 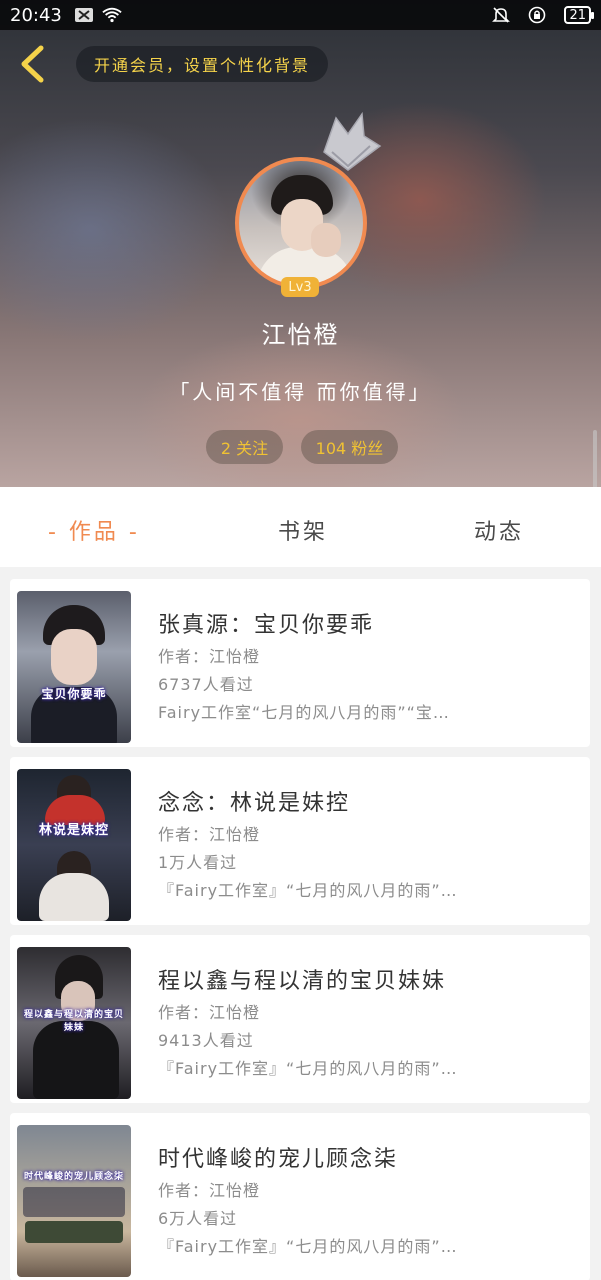 I want to click on cover-caption: 时代峰峻的宠儿顾念柒, so click(x=73, y=1177).